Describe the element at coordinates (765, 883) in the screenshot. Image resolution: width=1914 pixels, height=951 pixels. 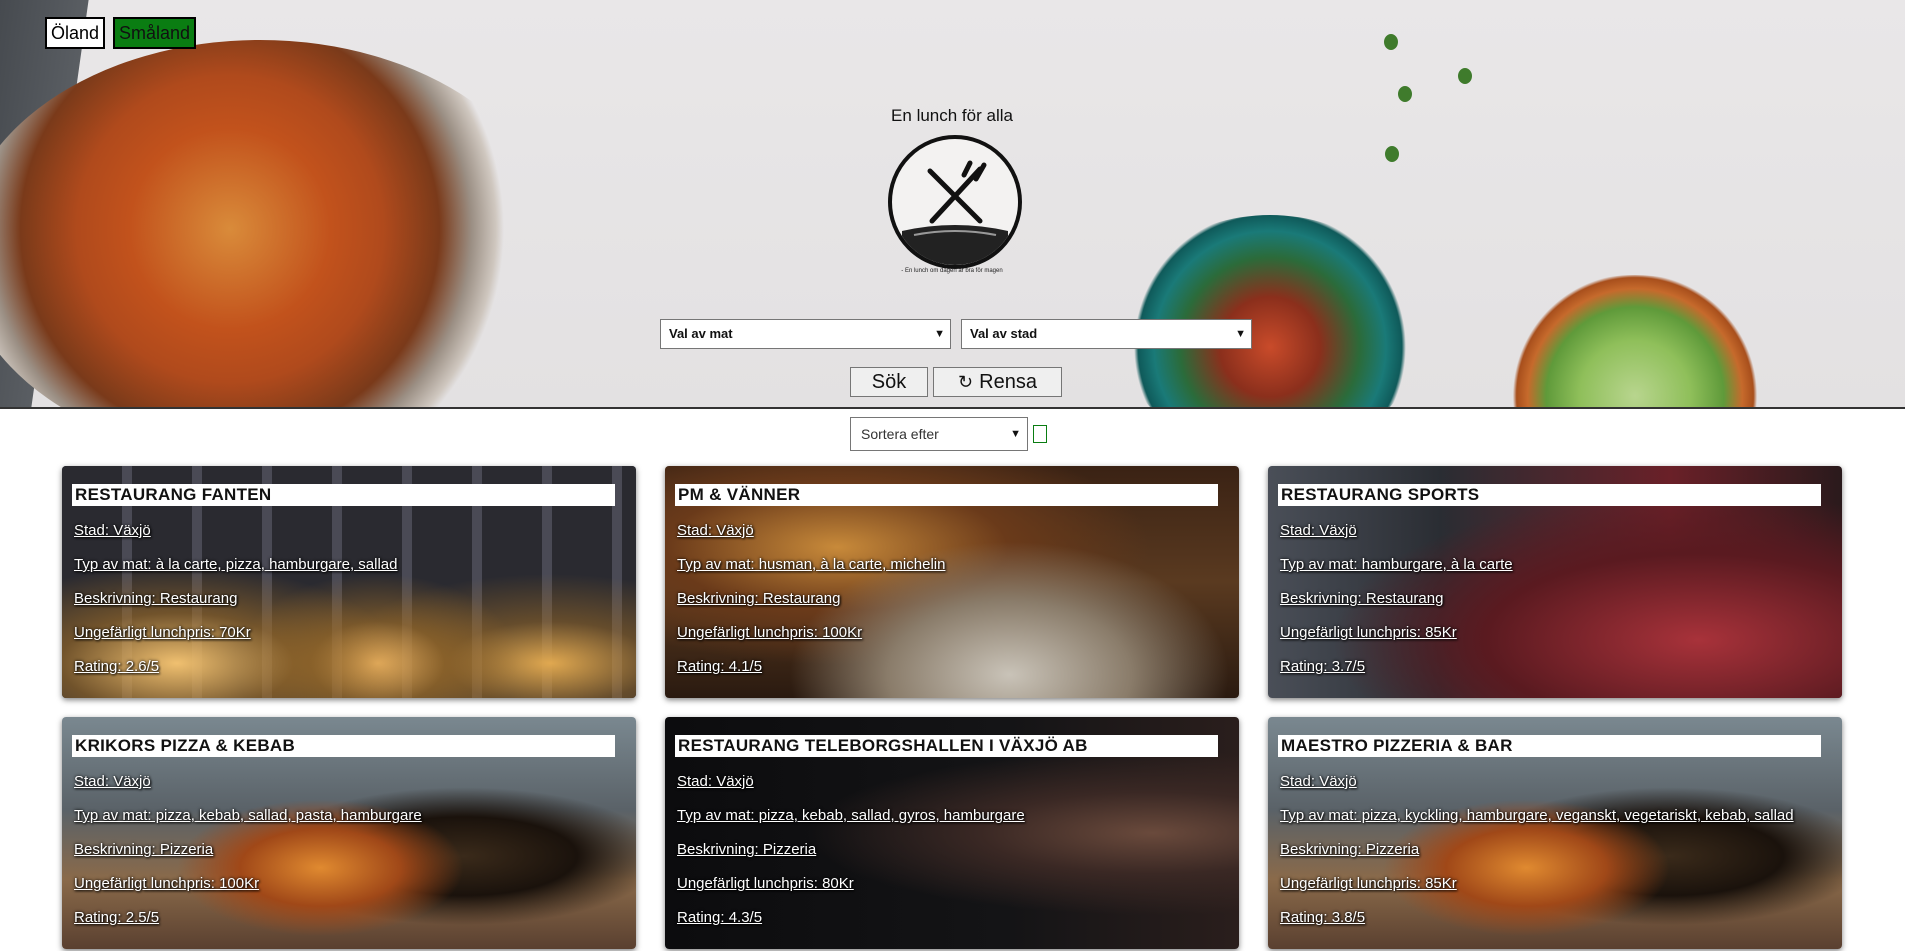
I see `restaurant-price-link: Ungefärligt lunchpris: 80Kr` at that location.